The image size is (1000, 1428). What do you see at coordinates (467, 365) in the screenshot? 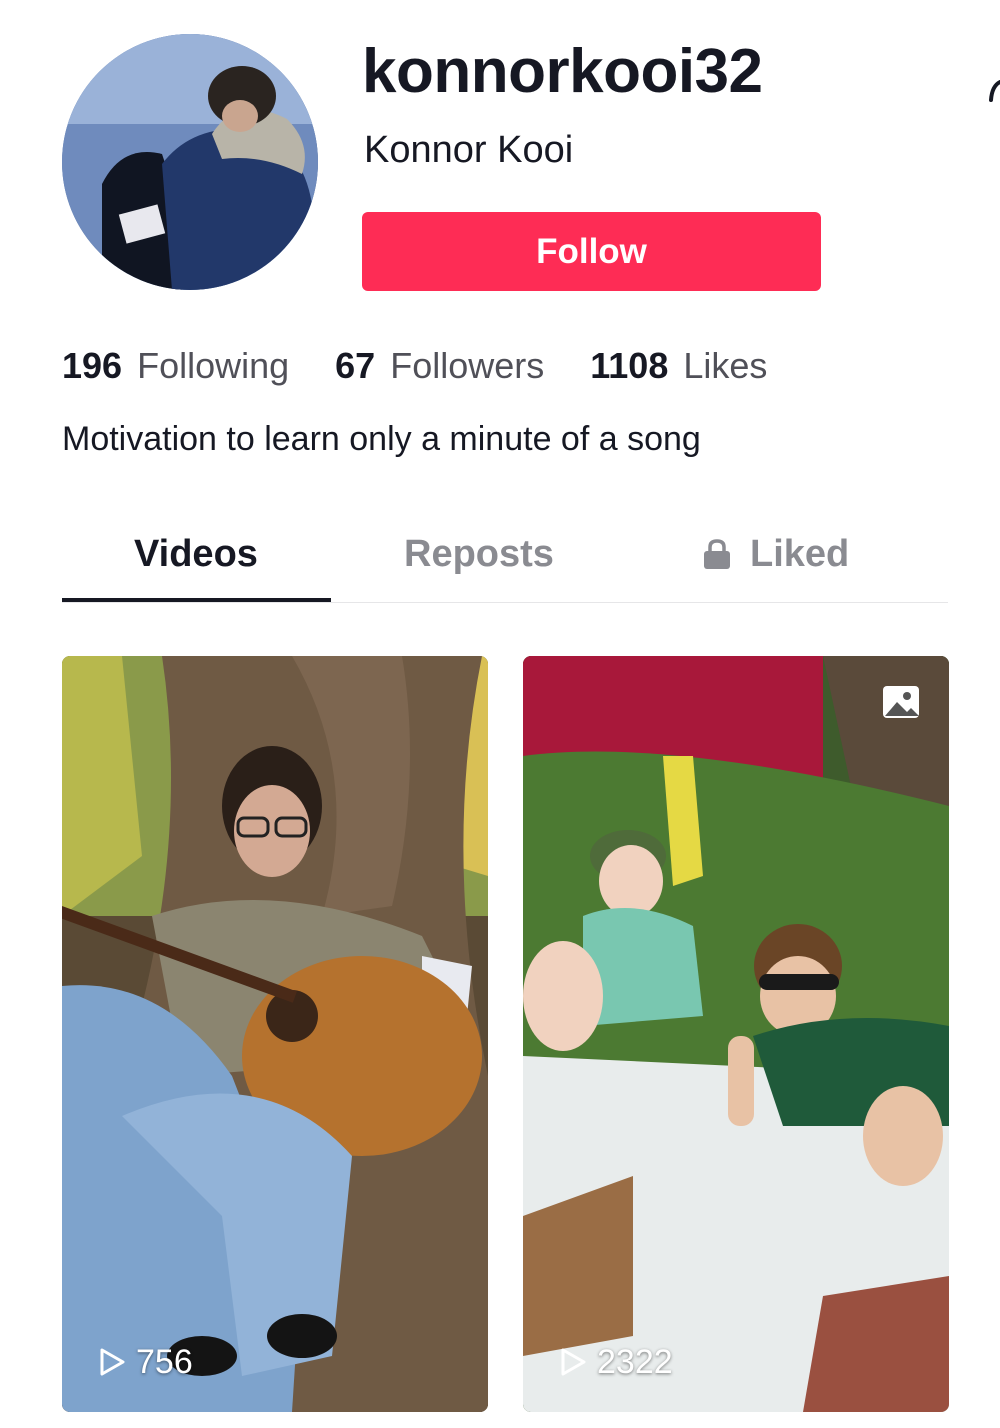
I see `followers-label: Followers` at bounding box center [467, 365].